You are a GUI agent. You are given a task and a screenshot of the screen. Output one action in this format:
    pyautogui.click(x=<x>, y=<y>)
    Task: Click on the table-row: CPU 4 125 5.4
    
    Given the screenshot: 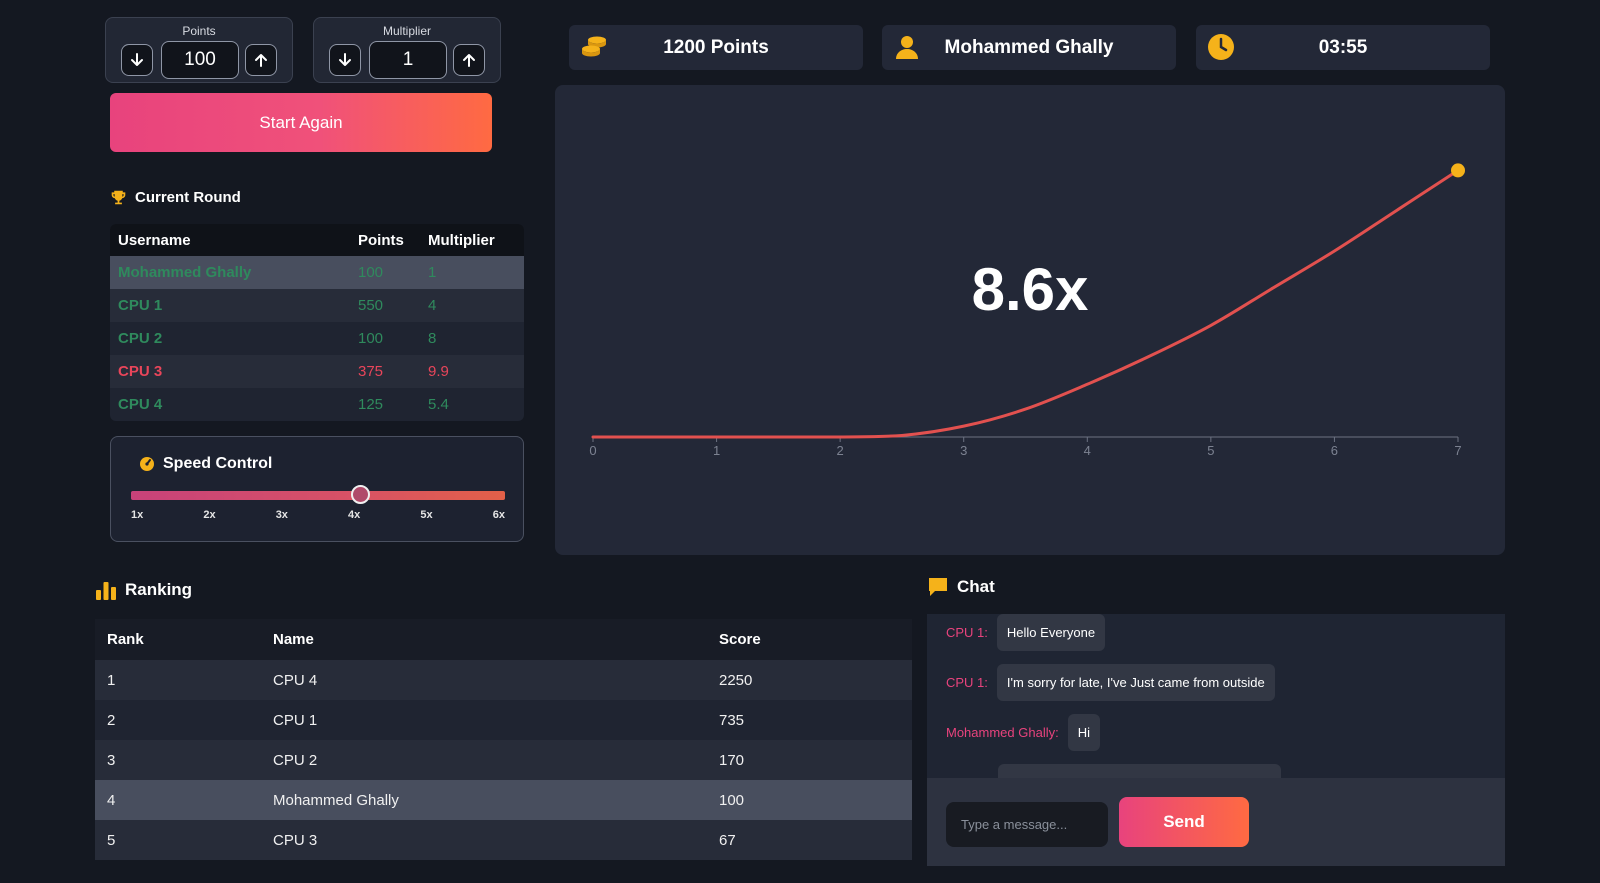 What is the action you would take?
    pyautogui.click(x=317, y=404)
    